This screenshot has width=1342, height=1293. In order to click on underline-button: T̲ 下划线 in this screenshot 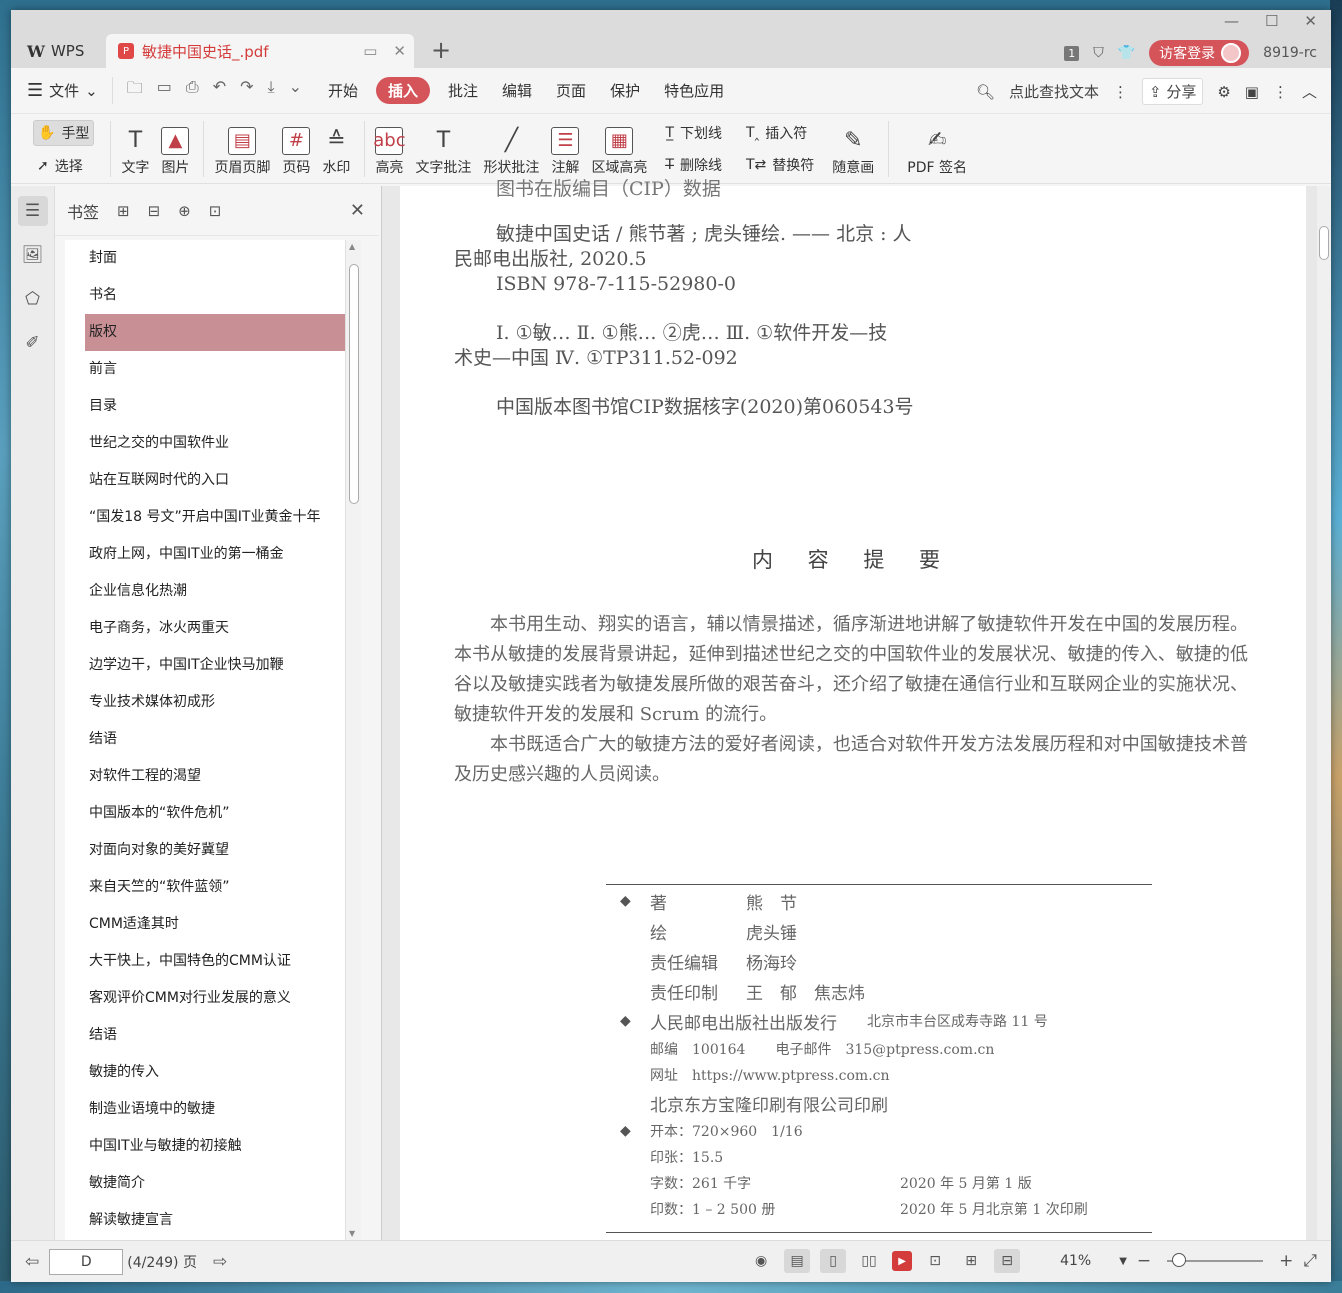, I will do `click(693, 133)`.